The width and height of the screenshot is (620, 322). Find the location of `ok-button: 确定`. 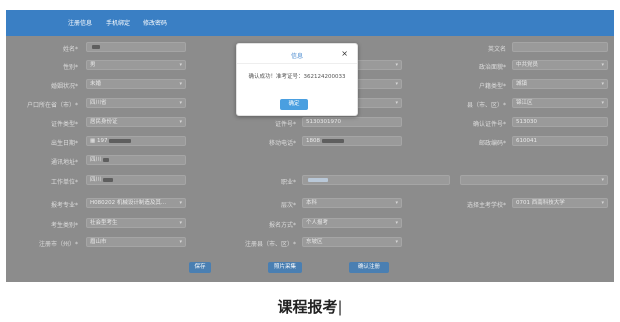

ok-button: 确定 is located at coordinates (294, 104).